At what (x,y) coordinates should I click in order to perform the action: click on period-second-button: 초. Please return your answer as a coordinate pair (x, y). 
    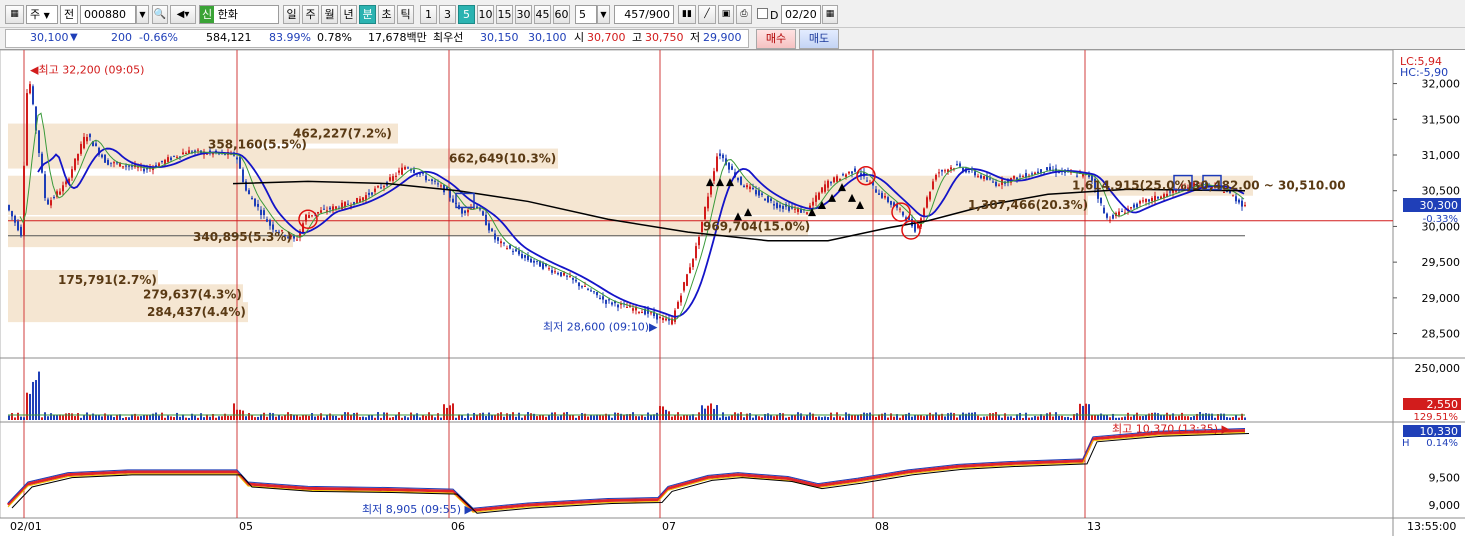
    Looking at the image, I should click on (386, 14).